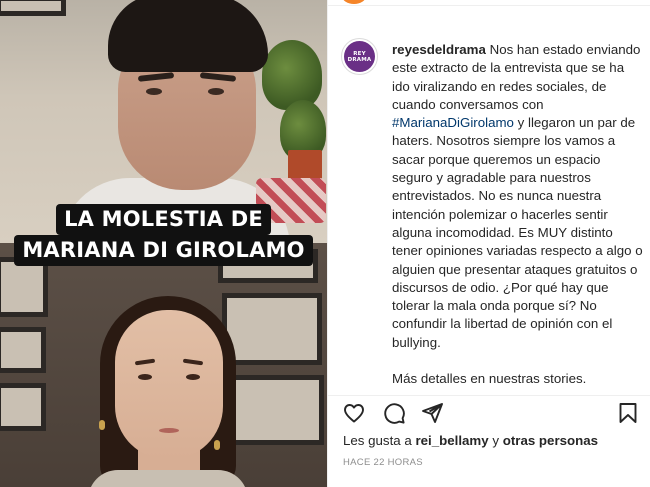  What do you see at coordinates (496, 440) in the screenshot?
I see `likes-joiner: y` at bounding box center [496, 440].